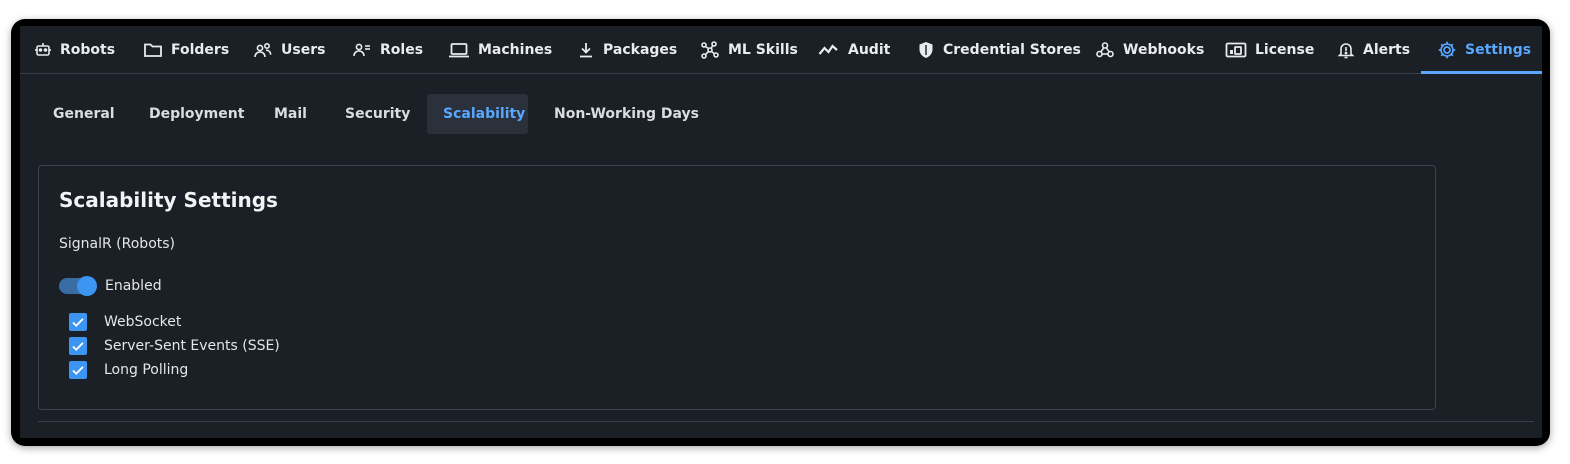 The height and width of the screenshot is (464, 1570). I want to click on checkbox-label: Long Polling, so click(146, 370).